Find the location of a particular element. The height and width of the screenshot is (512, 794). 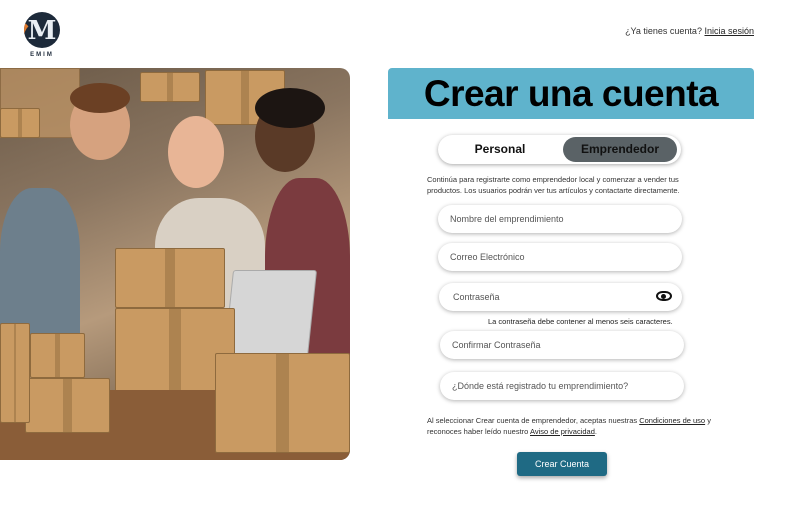

person-left-hair is located at coordinates (100, 98).